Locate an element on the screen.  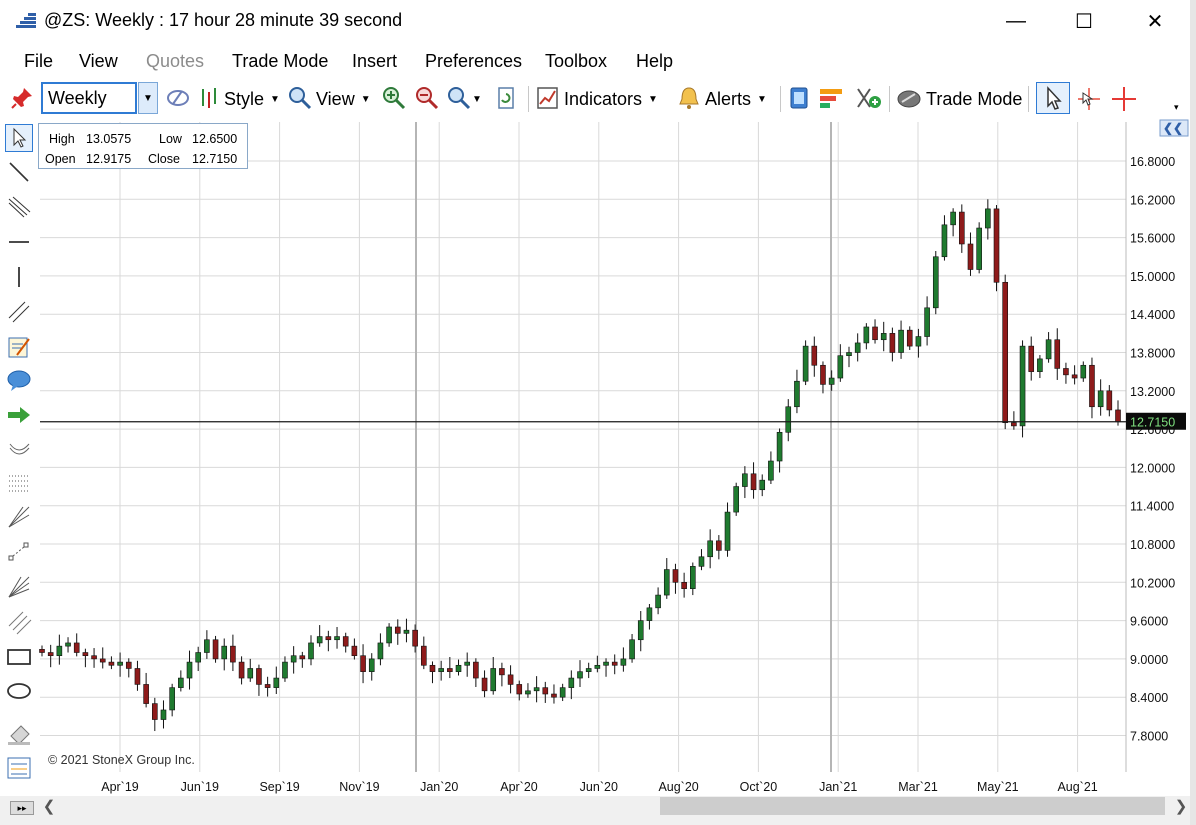
y-tick-label: 15.0000 is located at coordinates (1152, 277).